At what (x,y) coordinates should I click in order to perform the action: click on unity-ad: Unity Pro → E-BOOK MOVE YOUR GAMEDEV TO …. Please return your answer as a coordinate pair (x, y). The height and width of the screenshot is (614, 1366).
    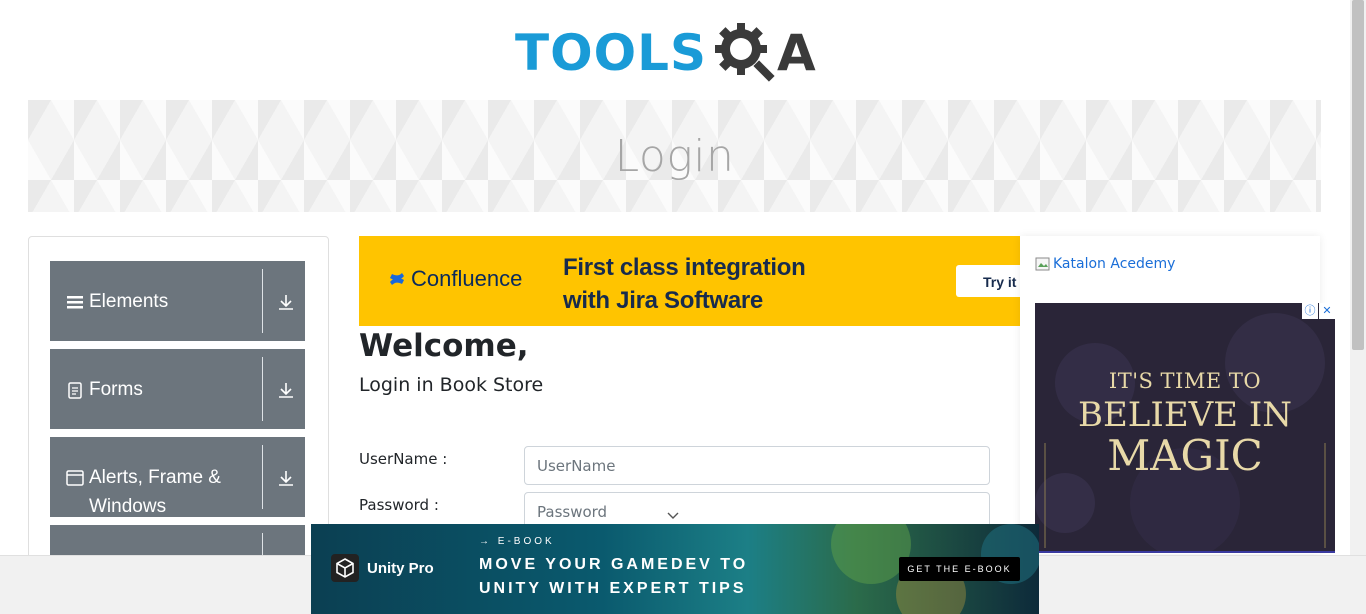
    Looking at the image, I should click on (675, 569).